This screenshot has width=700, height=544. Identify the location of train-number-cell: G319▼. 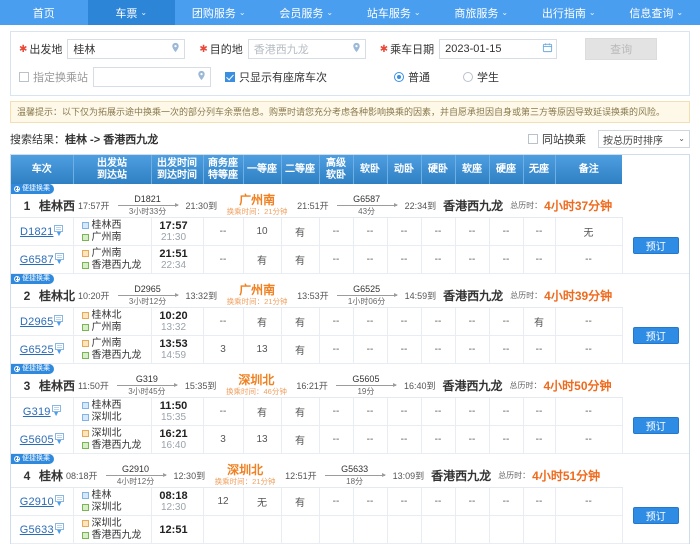
(42, 412).